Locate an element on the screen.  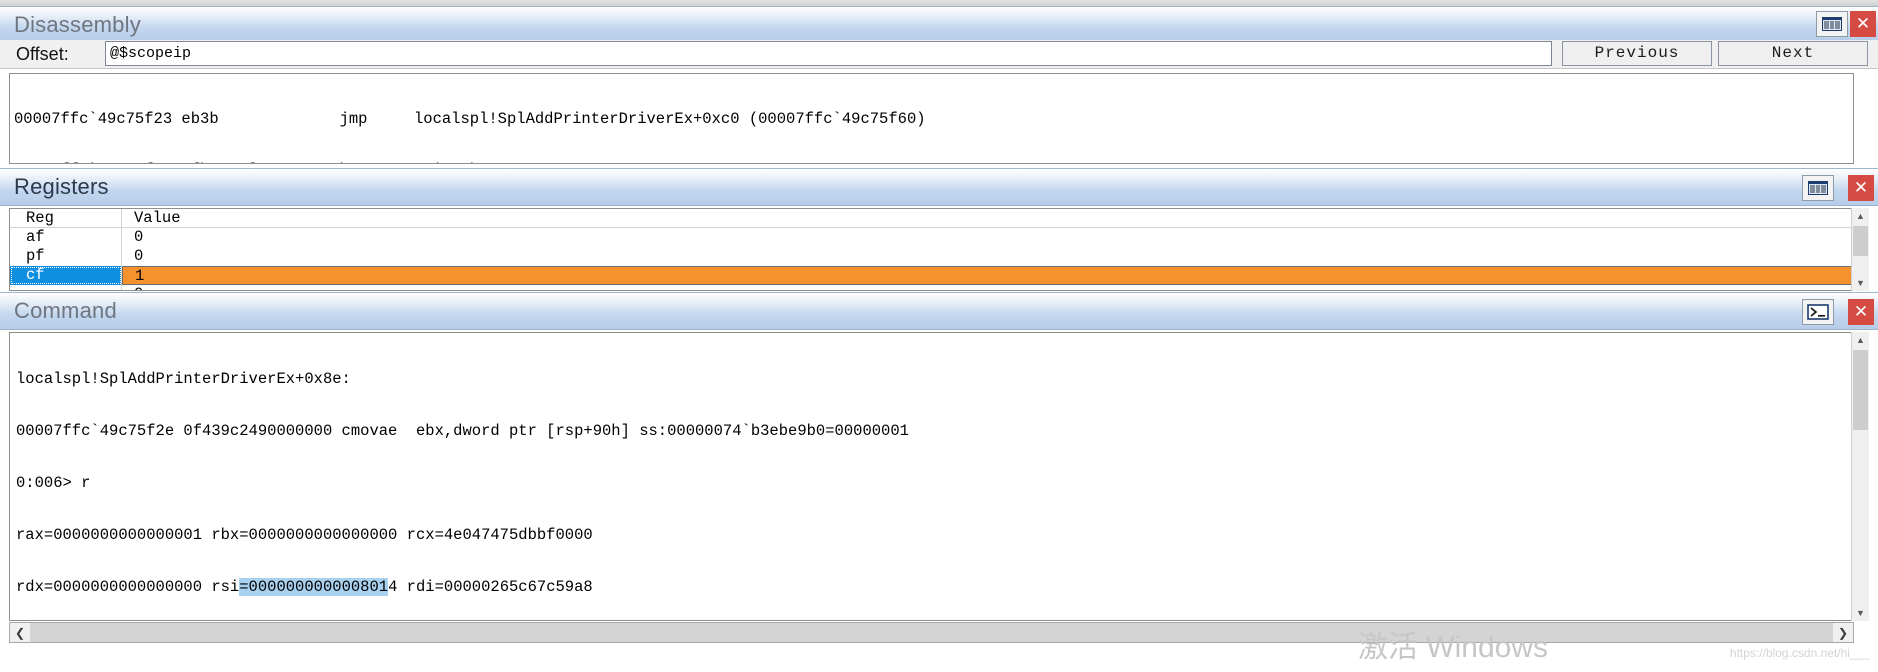
registers-vertical-scrollbar: ▲ ▼ is located at coordinates (1860, 249).